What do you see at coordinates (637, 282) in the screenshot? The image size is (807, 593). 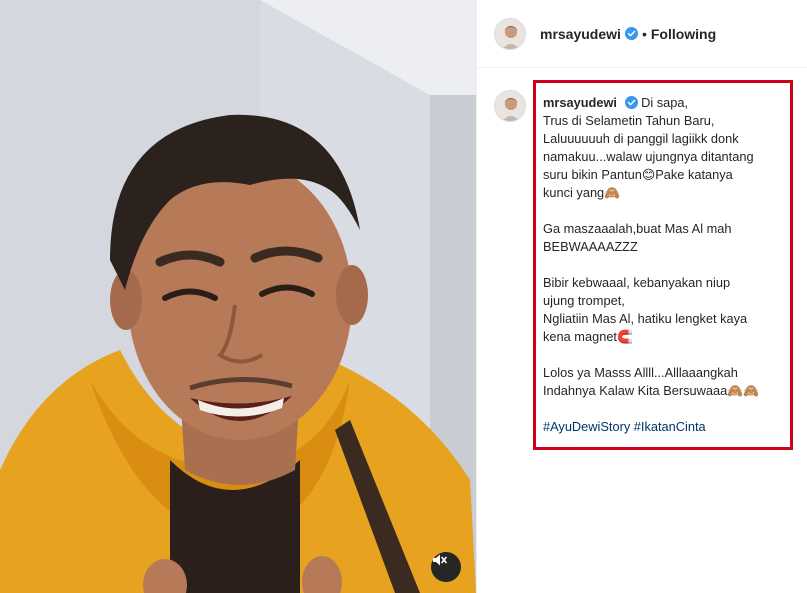 I see `caption-text-line: Bibir kebwaaal, kebanyakan niup` at bounding box center [637, 282].